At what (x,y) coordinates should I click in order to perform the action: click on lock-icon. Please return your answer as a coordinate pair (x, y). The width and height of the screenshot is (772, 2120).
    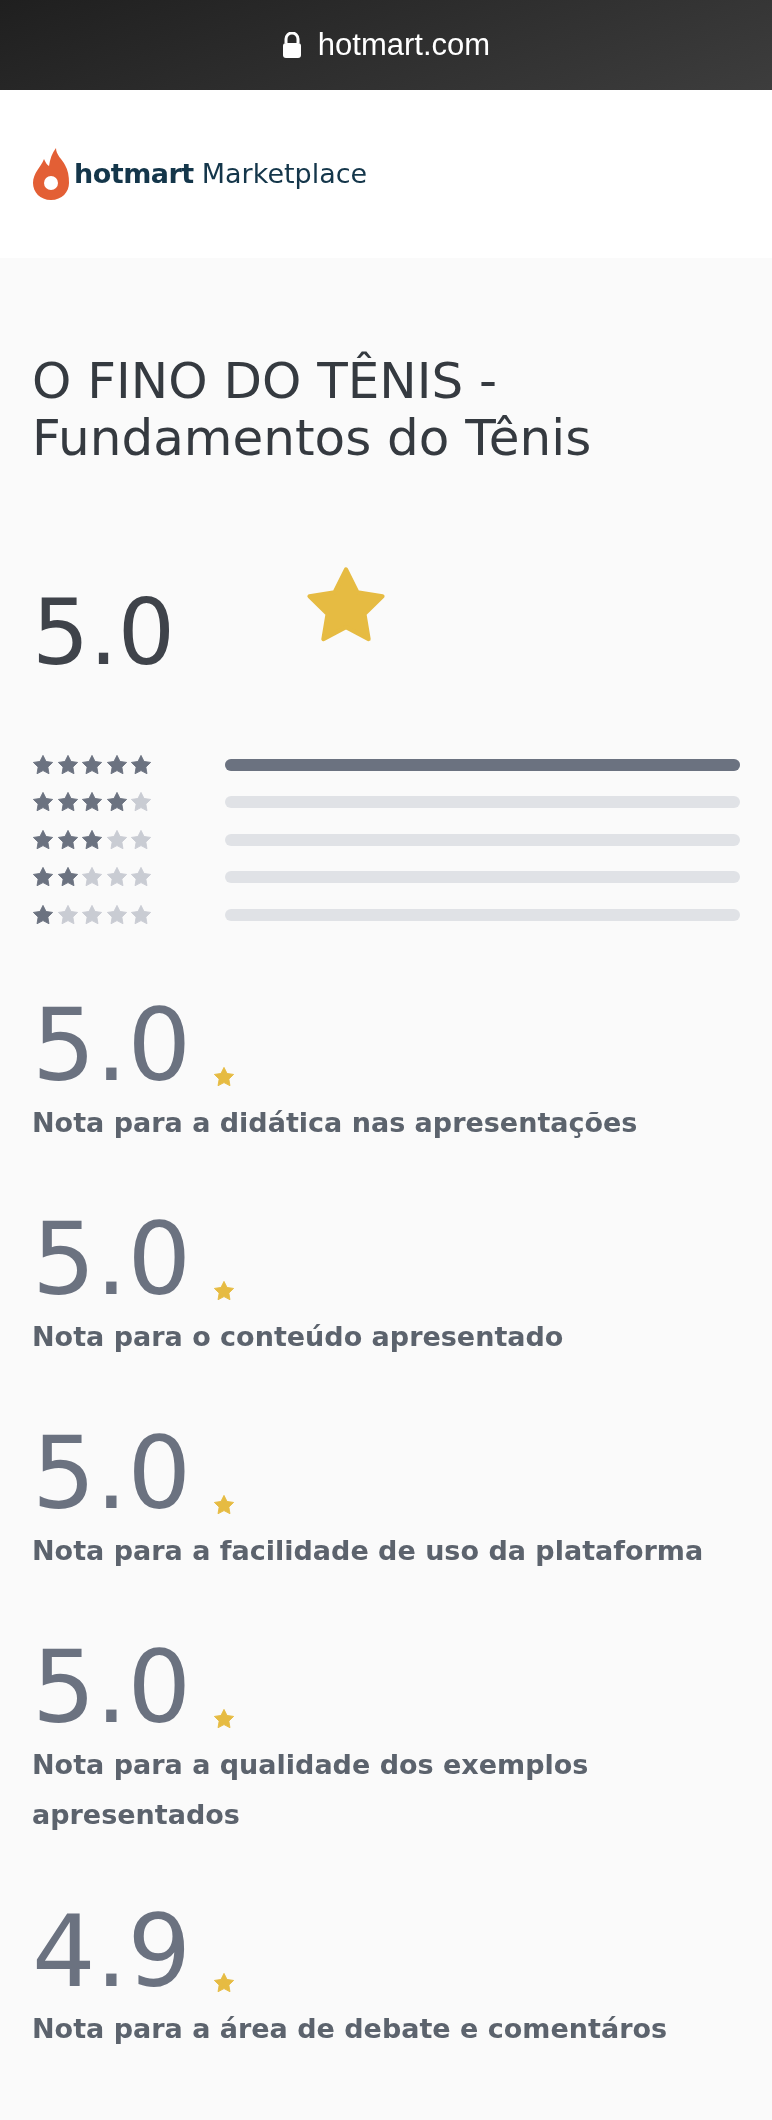
    Looking at the image, I should click on (291, 45).